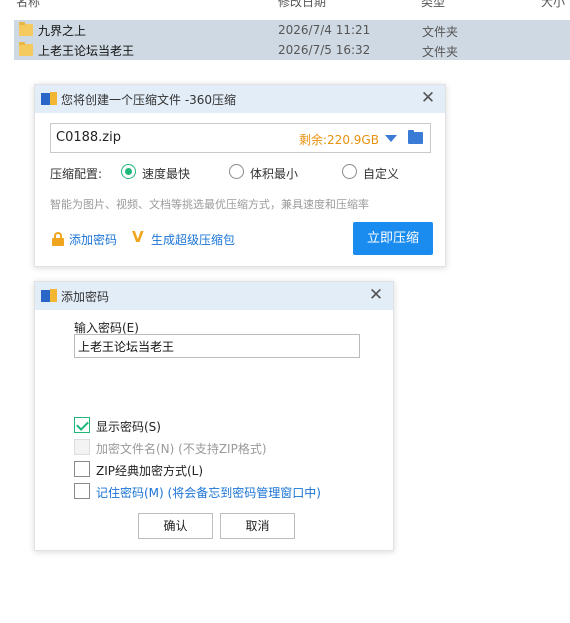 The height and width of the screenshot is (623, 570). What do you see at coordinates (274, 173) in the screenshot?
I see `radio-label: 体积最小` at bounding box center [274, 173].